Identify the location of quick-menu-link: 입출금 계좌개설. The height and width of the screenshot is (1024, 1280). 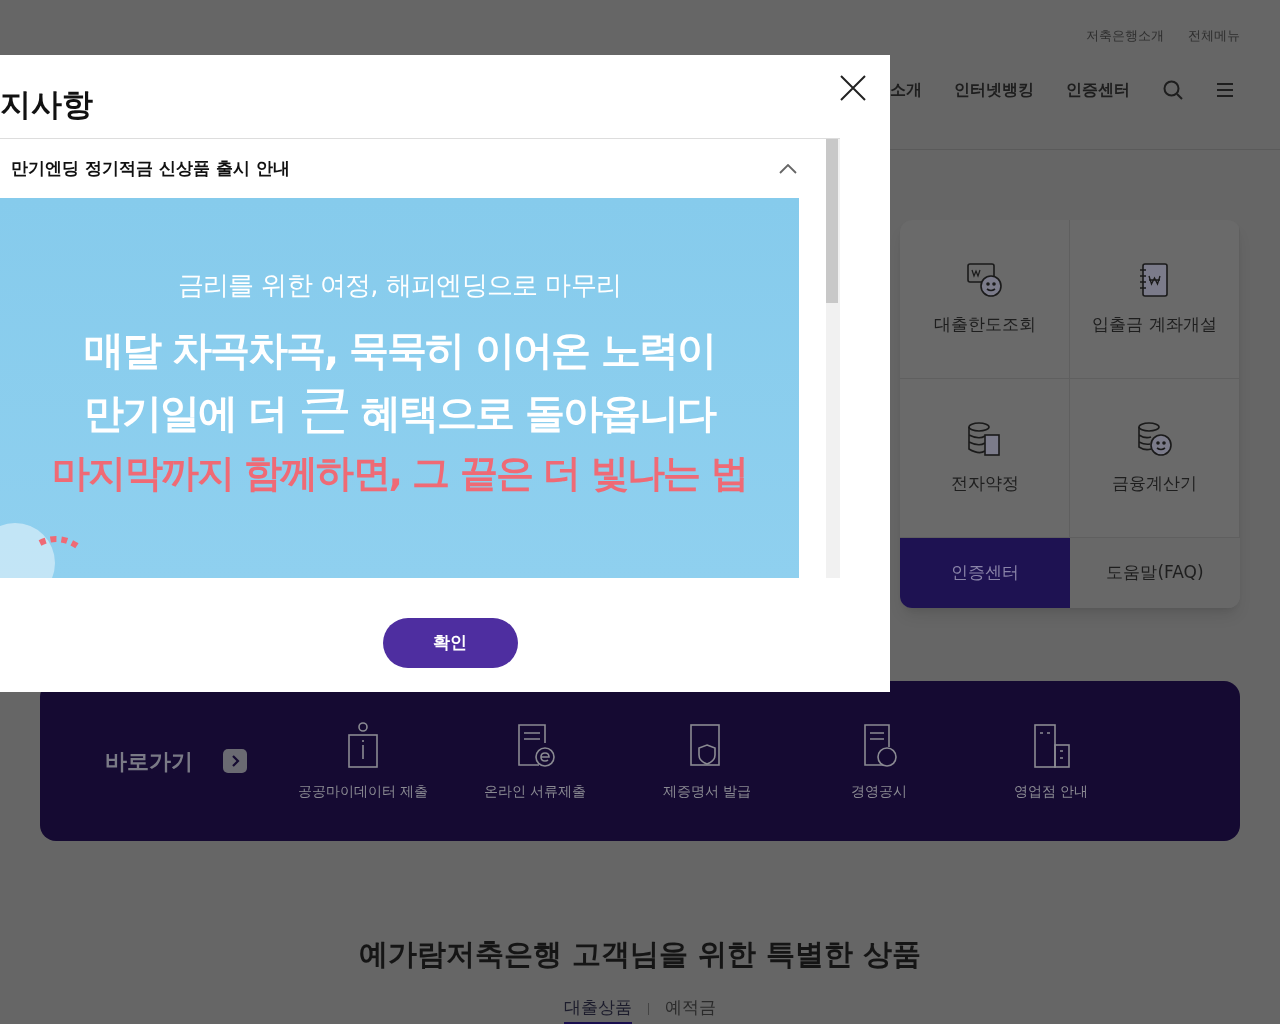
(1154, 325).